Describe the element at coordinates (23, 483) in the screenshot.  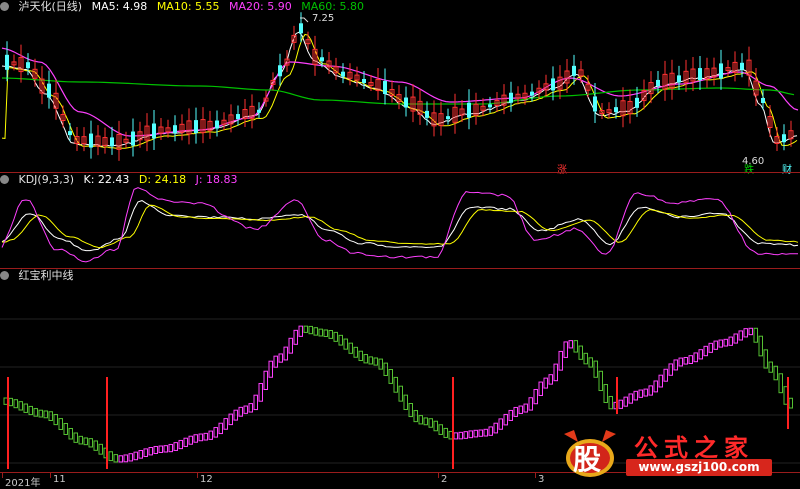
I see `axis-label-year: 2021年` at that location.